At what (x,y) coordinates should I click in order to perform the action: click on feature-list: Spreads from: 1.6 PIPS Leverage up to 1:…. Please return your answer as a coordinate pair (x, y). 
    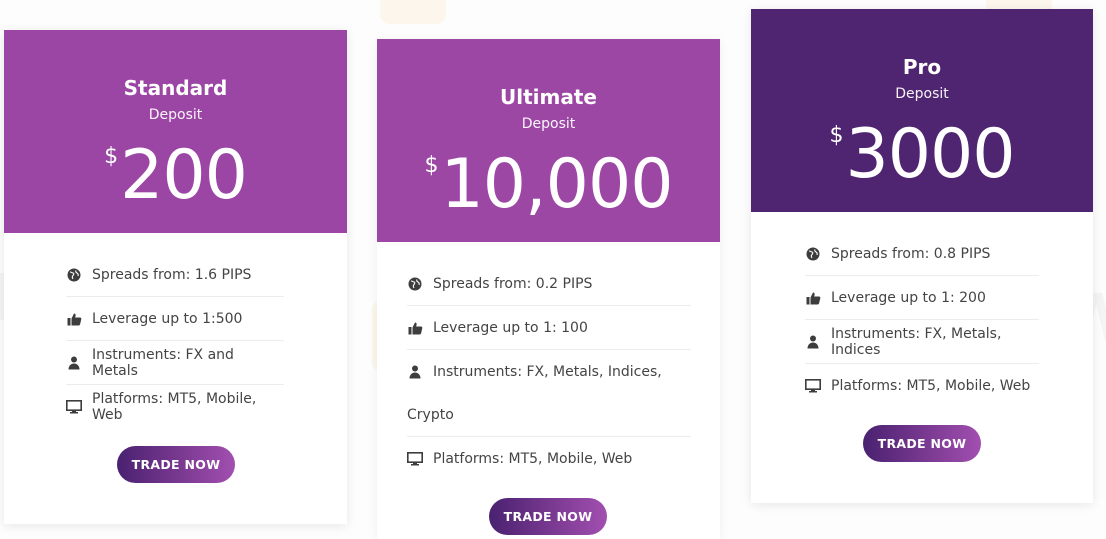
    Looking at the image, I should click on (175, 340).